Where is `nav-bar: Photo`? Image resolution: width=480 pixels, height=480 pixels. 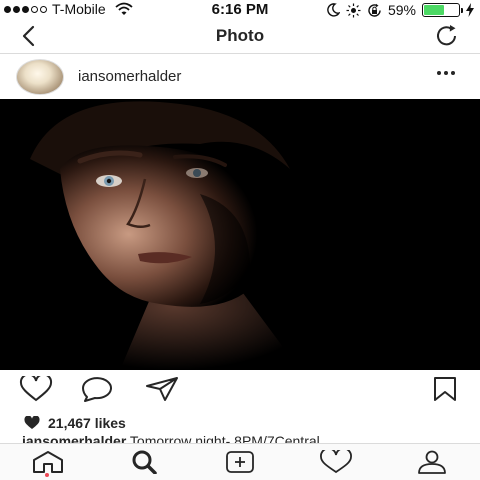
nav-bar: Photo is located at coordinates (240, 36).